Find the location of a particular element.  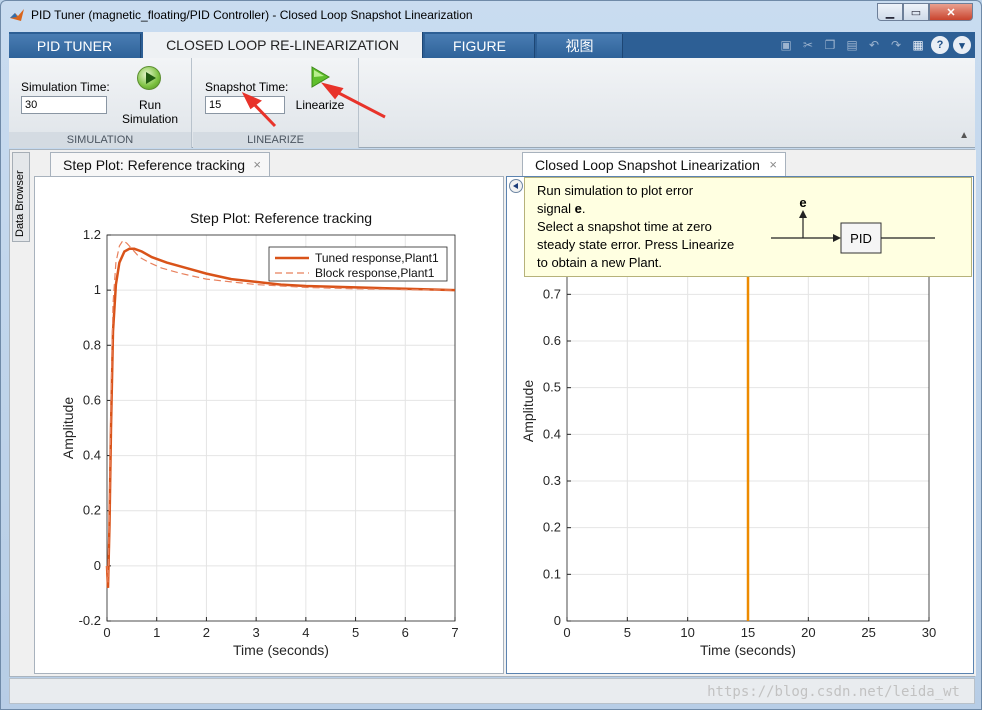

arrow-right-icon is located at coordinates (837, 238).